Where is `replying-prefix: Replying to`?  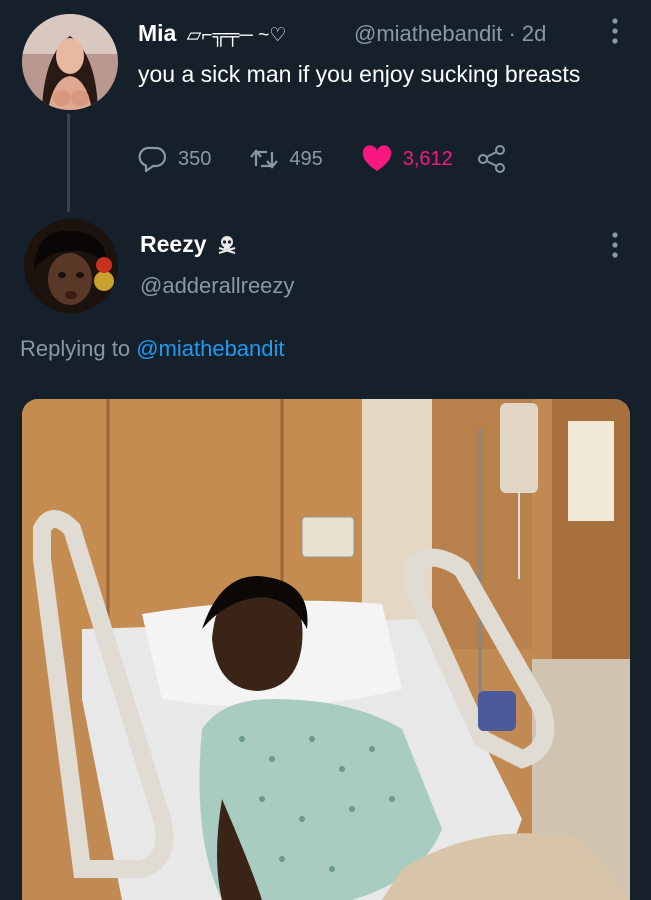 replying-prefix: Replying to is located at coordinates (75, 348).